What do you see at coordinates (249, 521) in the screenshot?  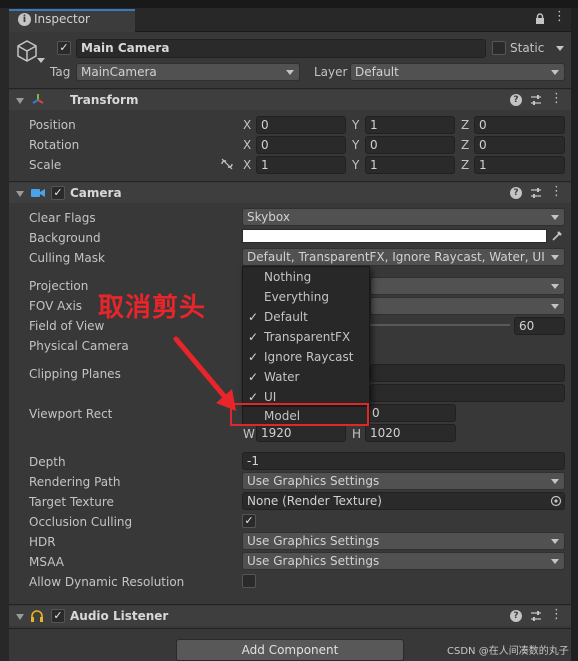 I see `occlusion-culling-checkbox: ✓` at bounding box center [249, 521].